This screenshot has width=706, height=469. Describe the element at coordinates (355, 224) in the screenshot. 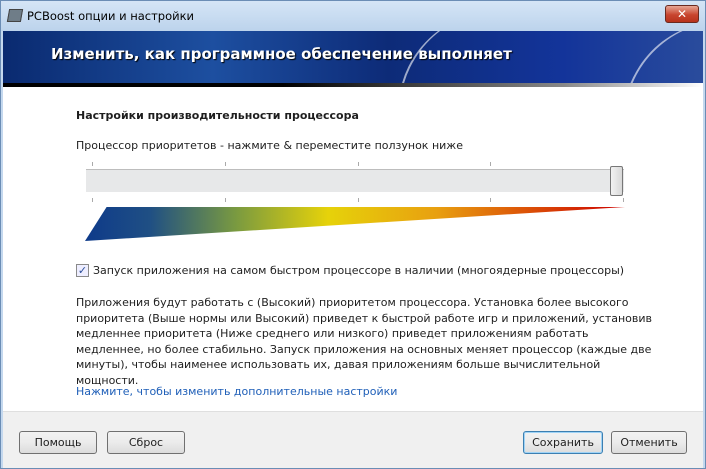

I see `priority-gradient` at that location.